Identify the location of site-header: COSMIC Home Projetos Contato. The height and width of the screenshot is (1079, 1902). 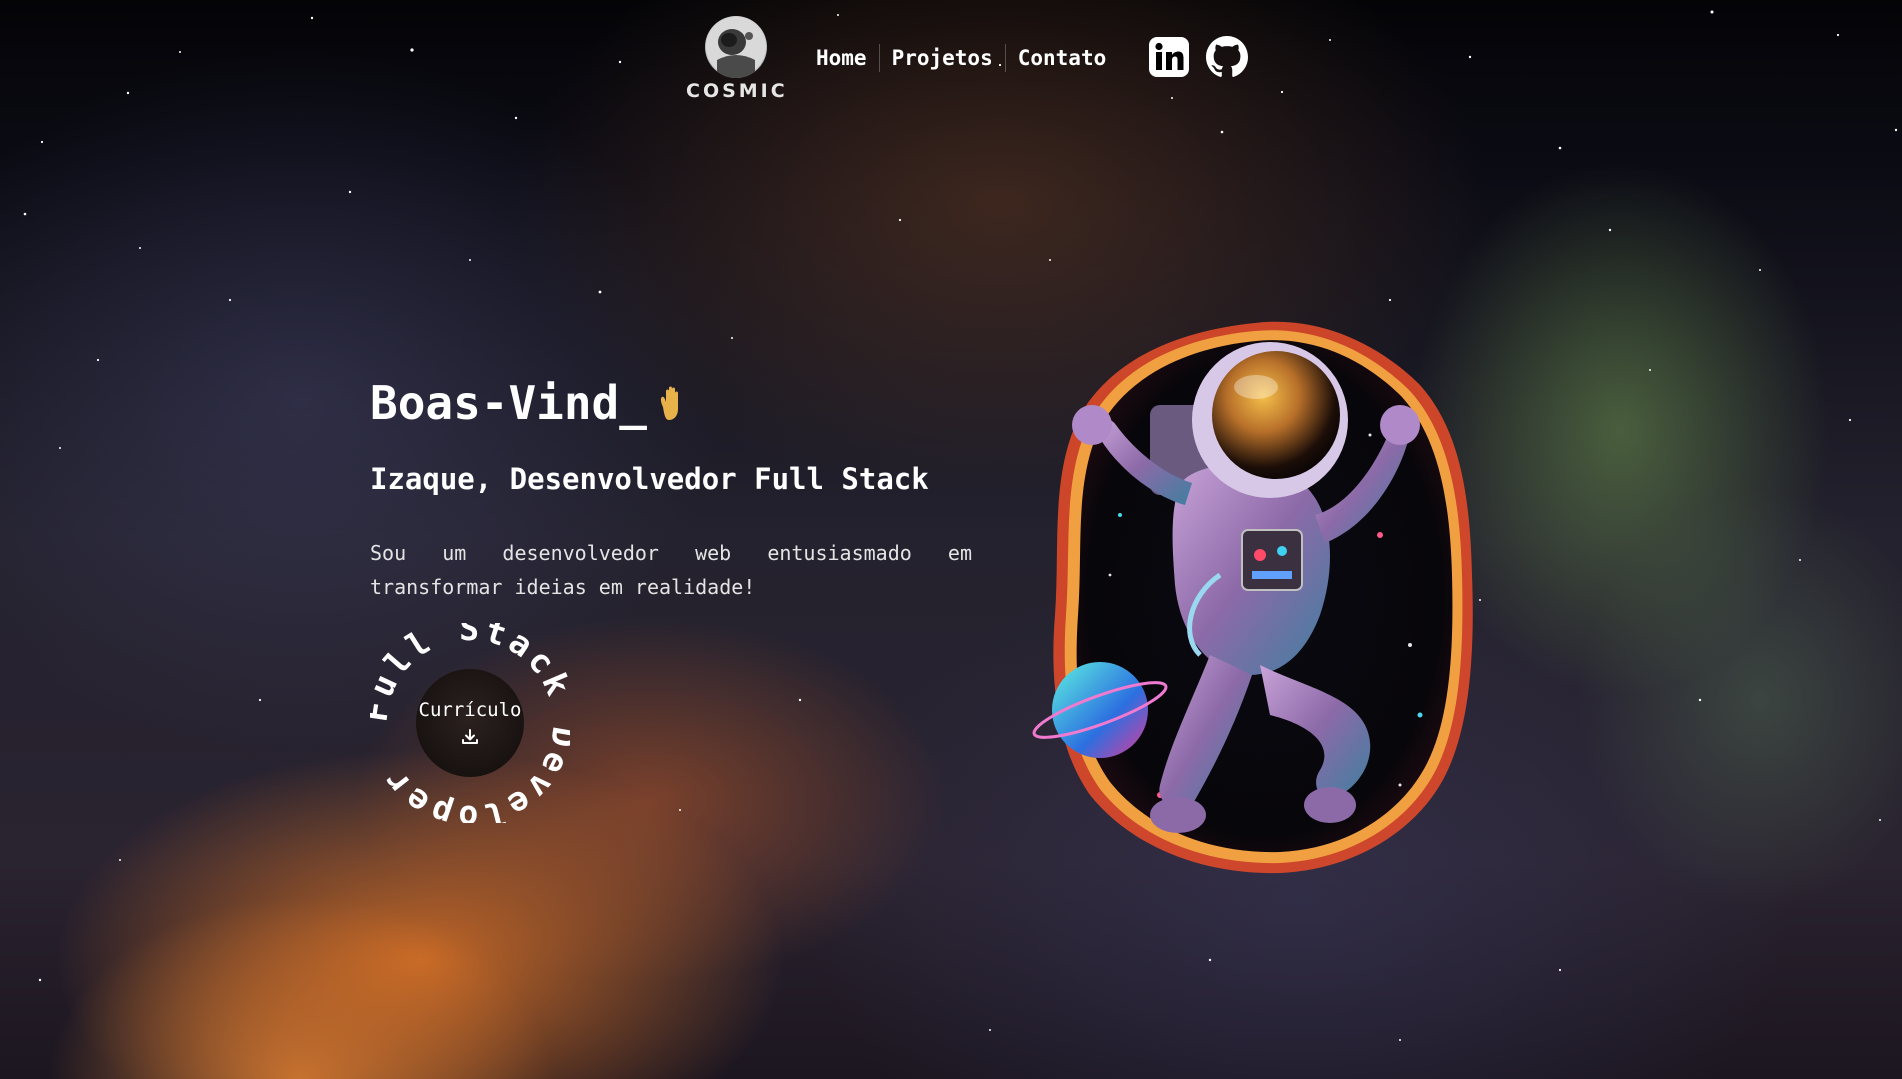
(951, 60).